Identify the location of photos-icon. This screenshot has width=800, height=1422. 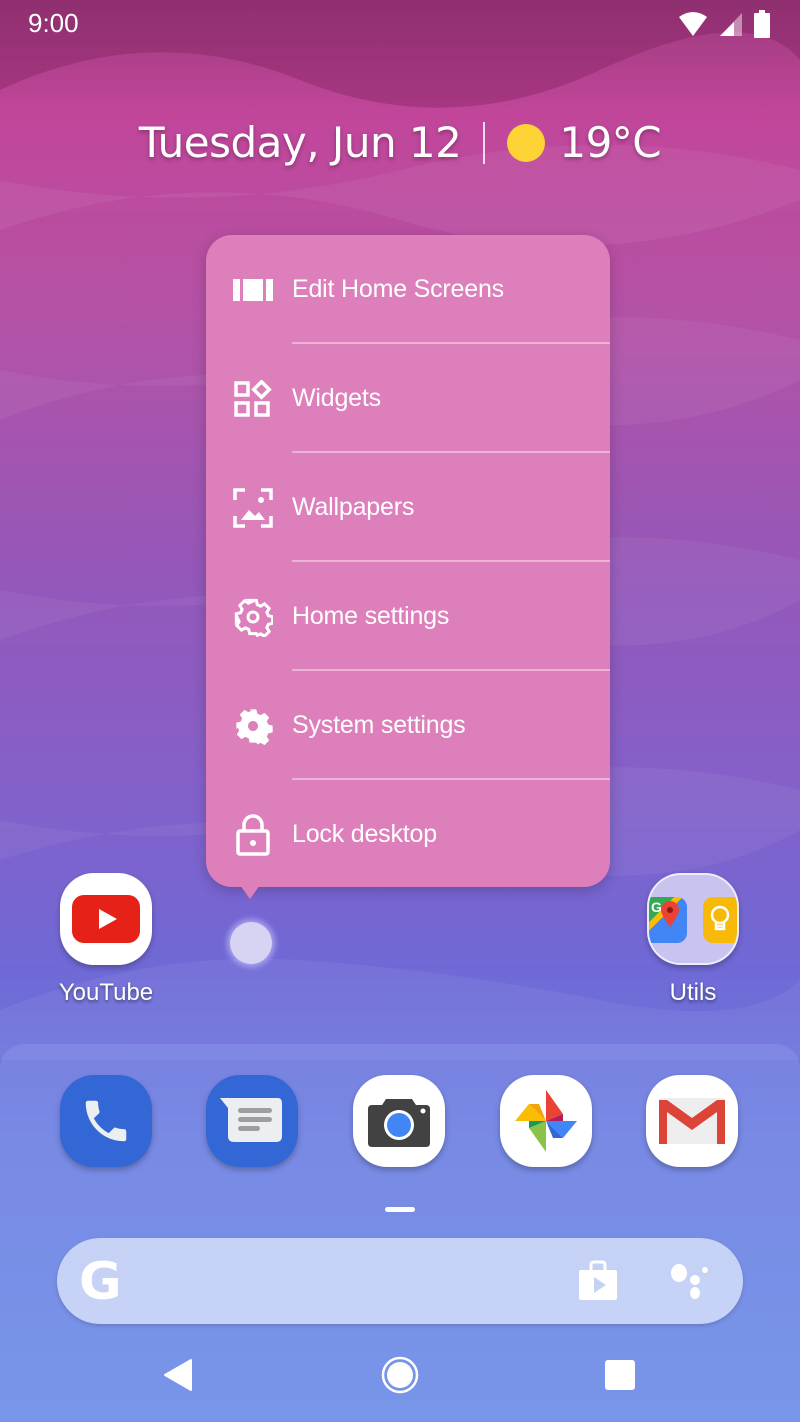
(546, 1121).